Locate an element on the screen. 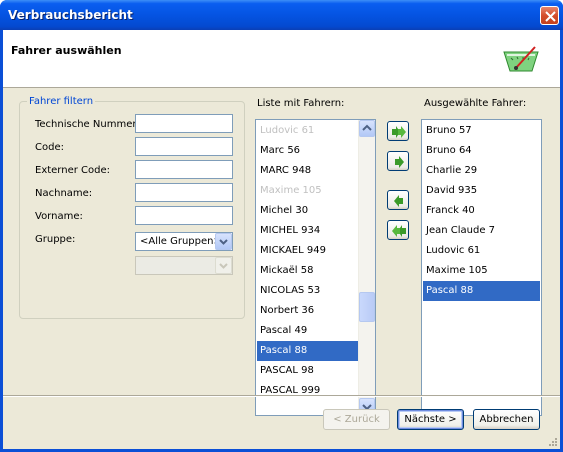 Image resolution: width=563 pixels, height=452 pixels. subgroup-select-arrow is located at coordinates (223, 265).